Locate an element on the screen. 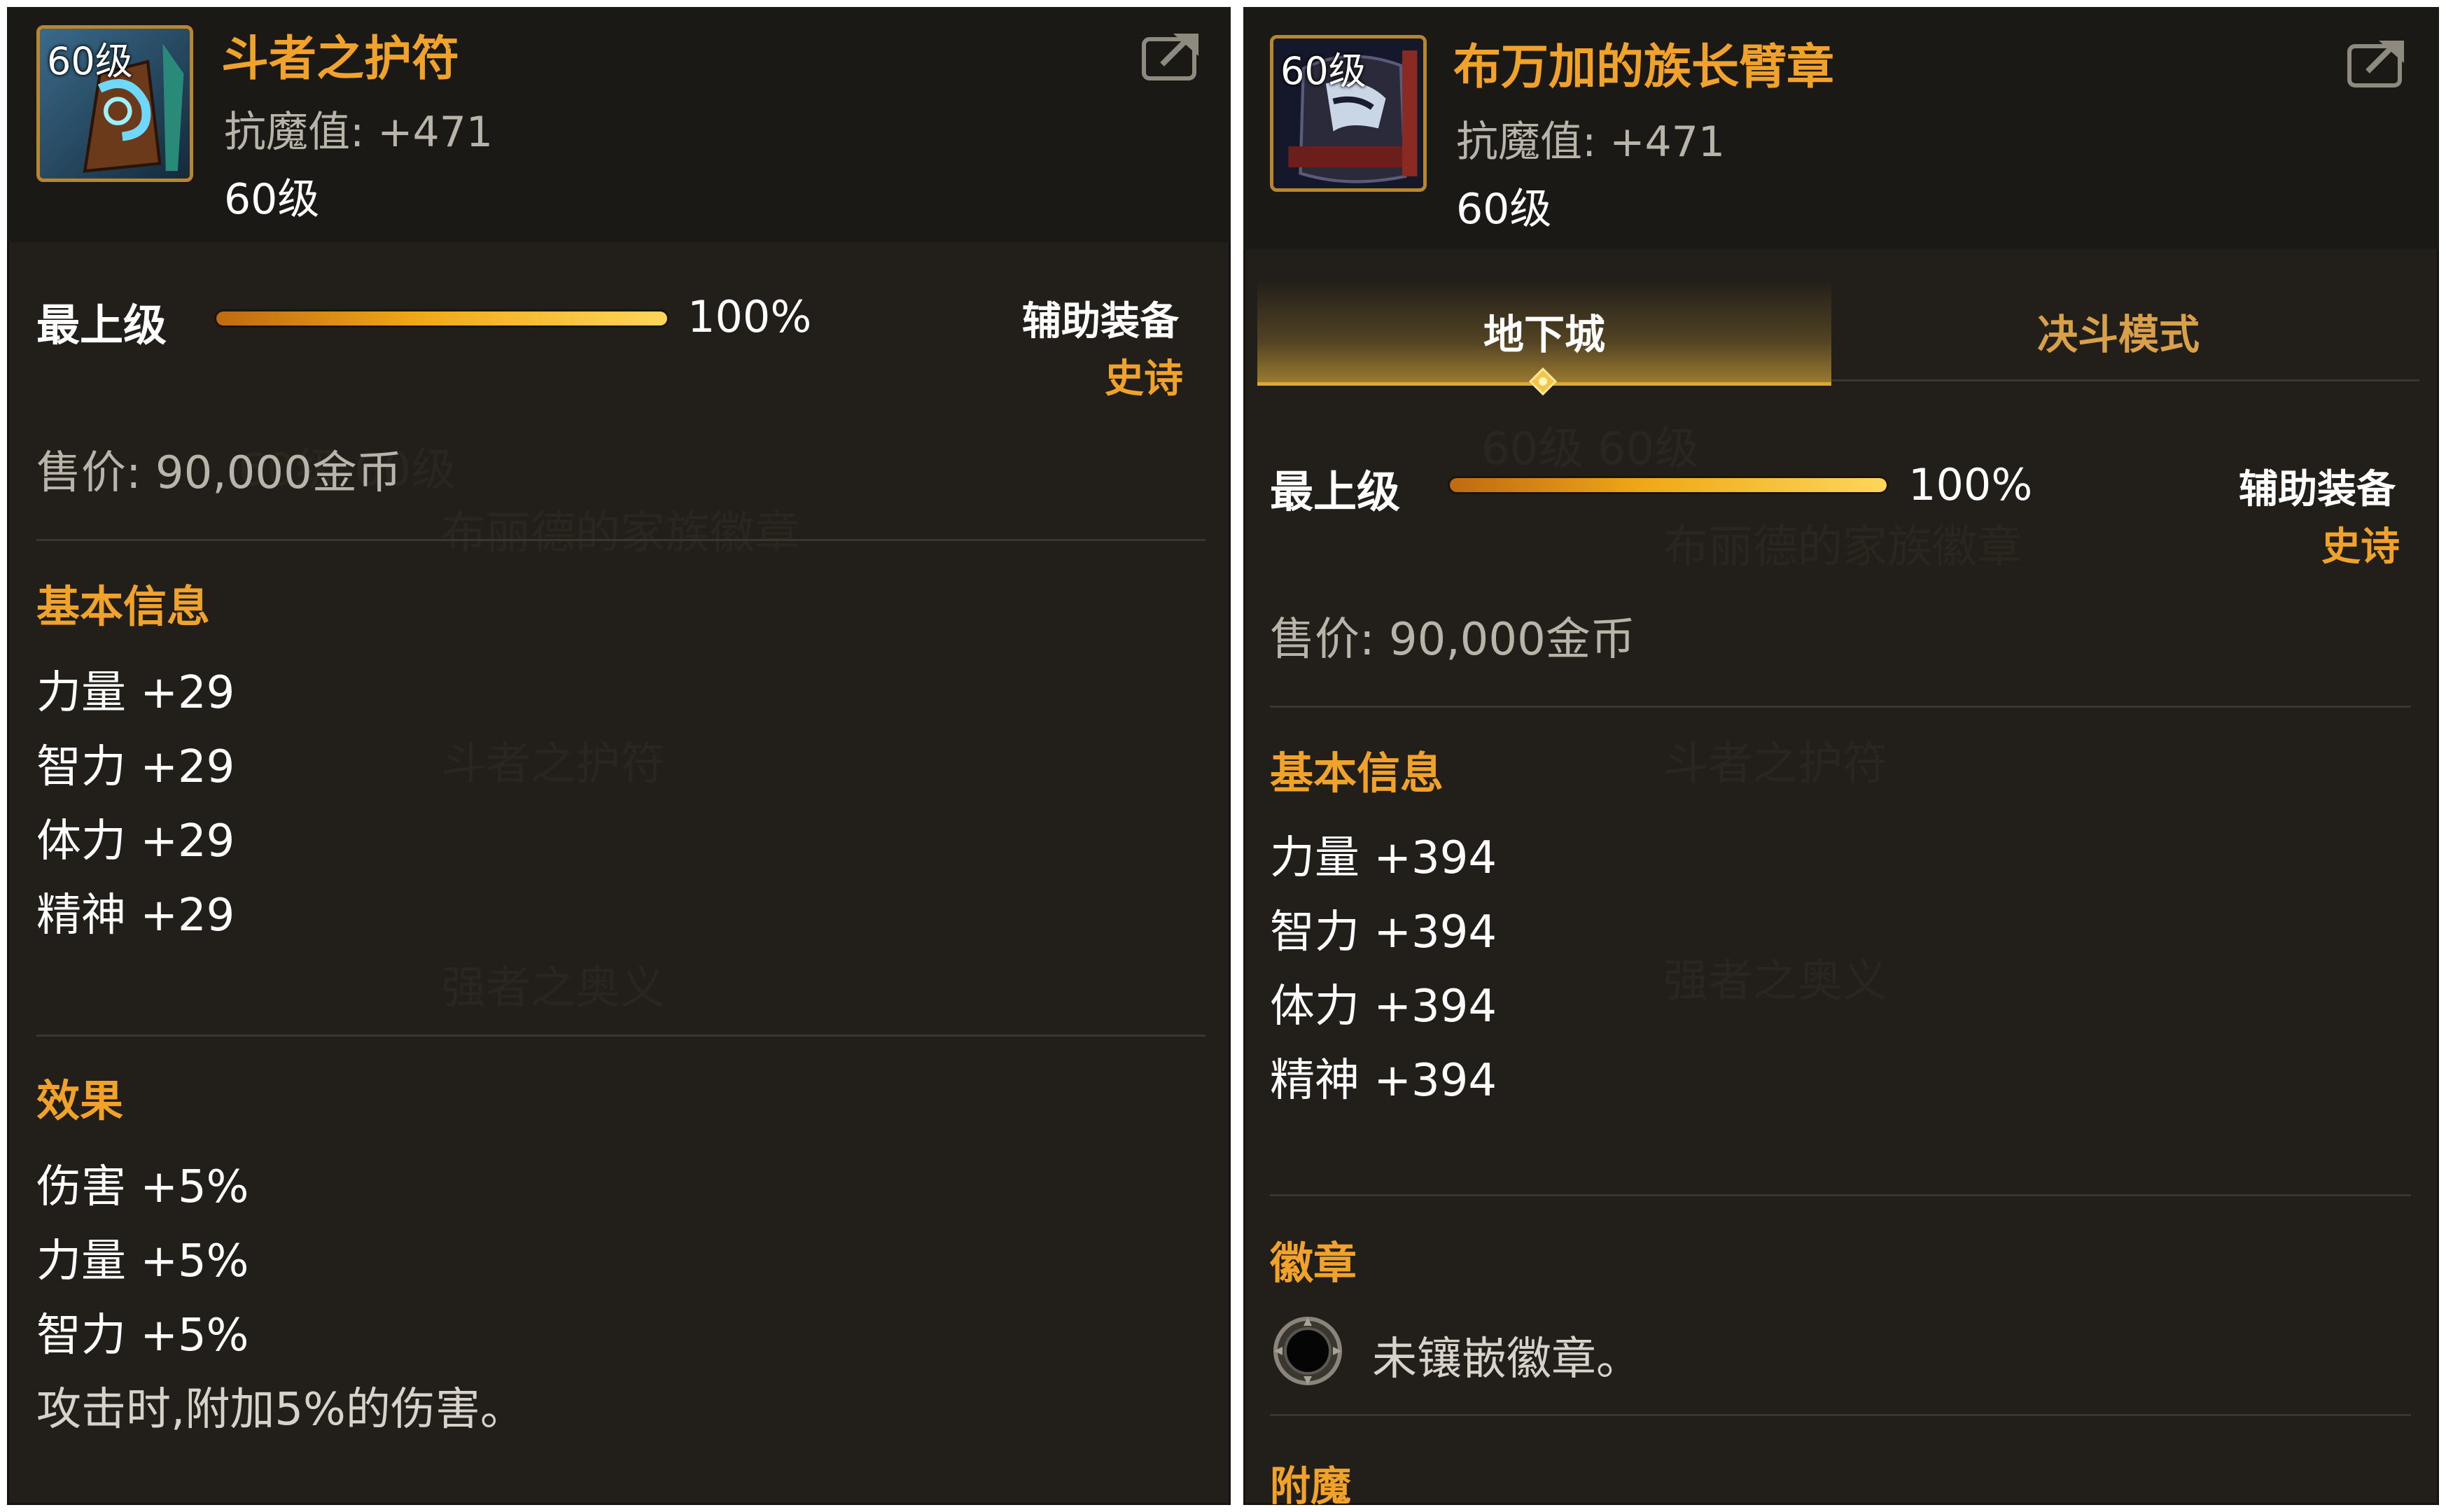  tab-underline is located at coordinates (2125, 380).